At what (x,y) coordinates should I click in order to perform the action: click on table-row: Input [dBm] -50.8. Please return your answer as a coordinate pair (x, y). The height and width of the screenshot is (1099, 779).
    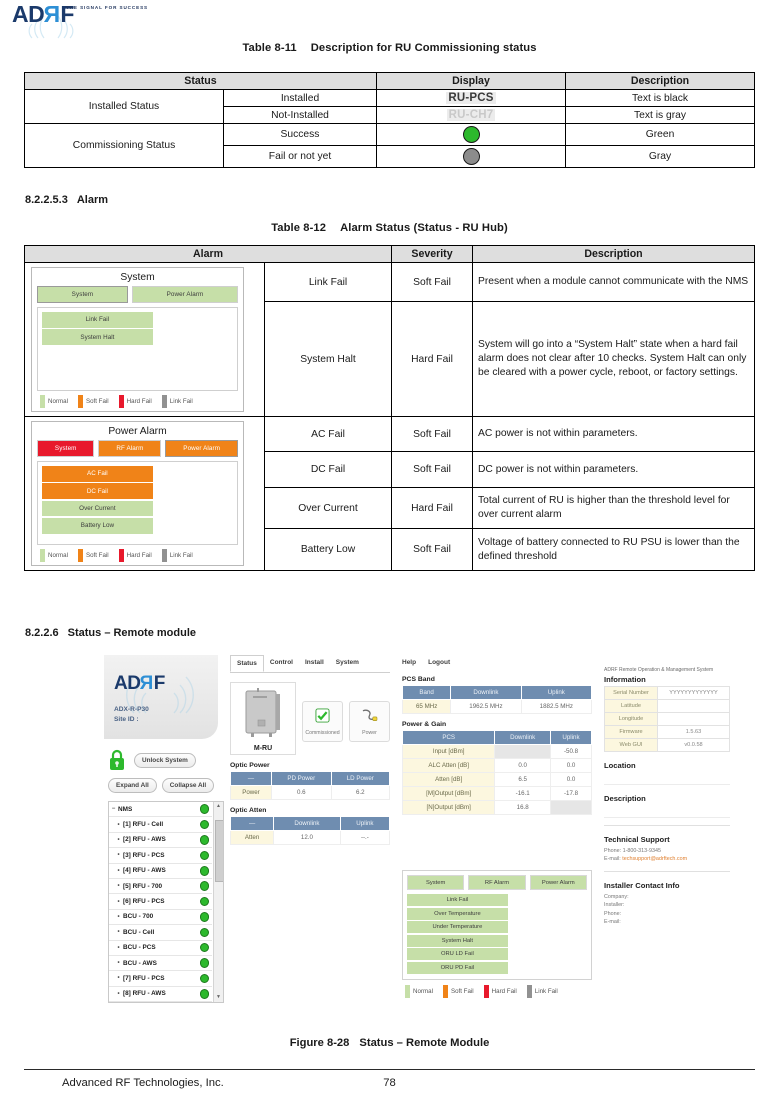
    Looking at the image, I should click on (496, 751).